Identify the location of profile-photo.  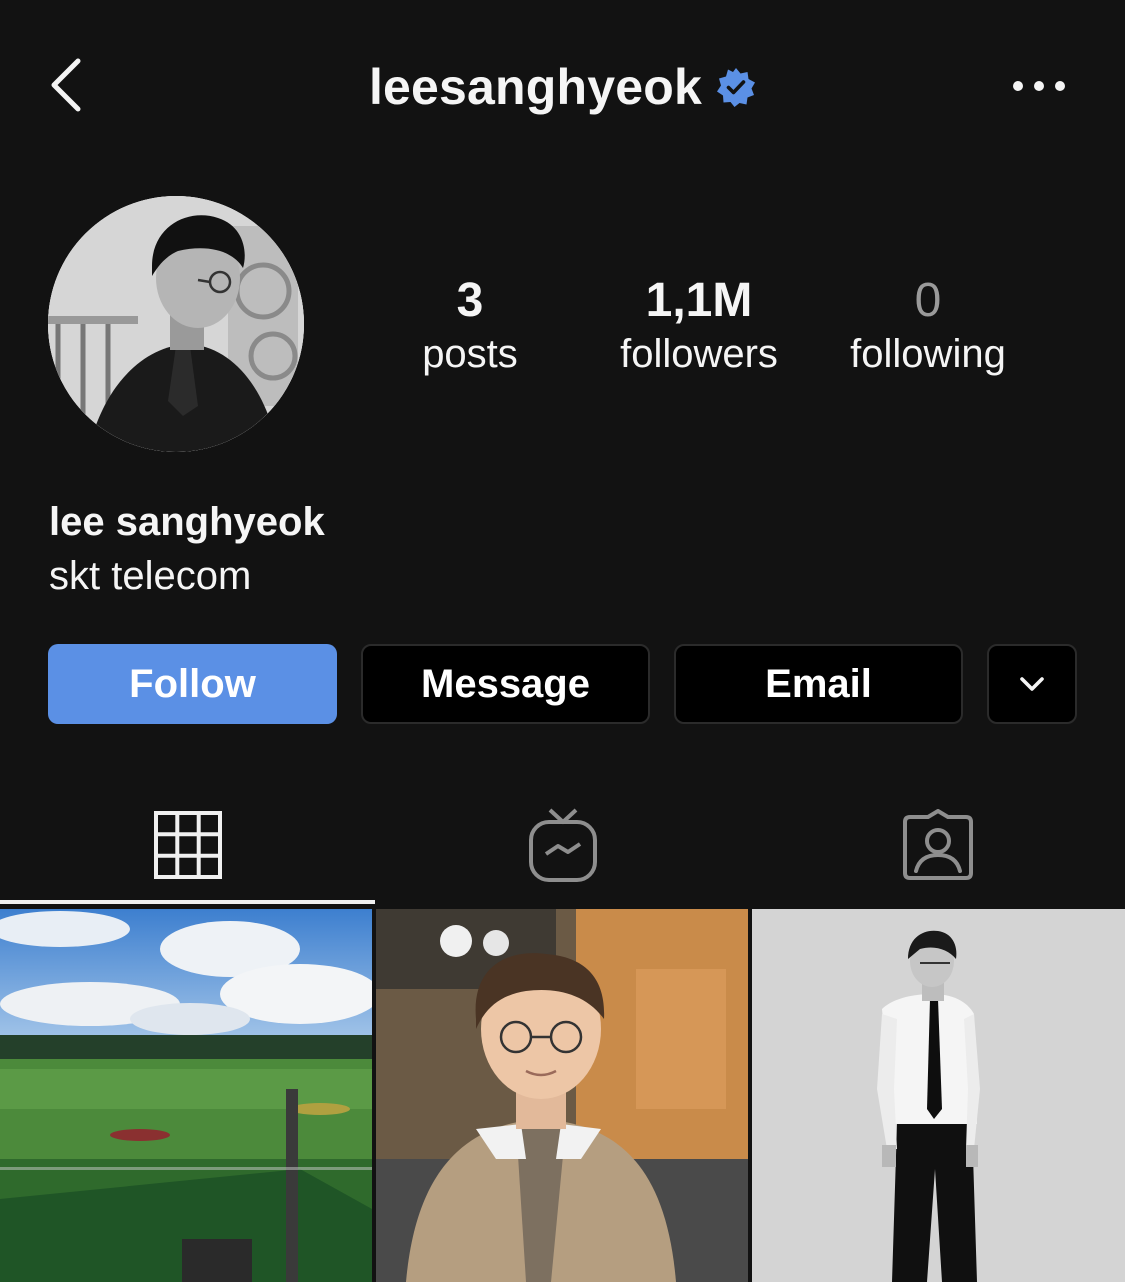
(176, 324).